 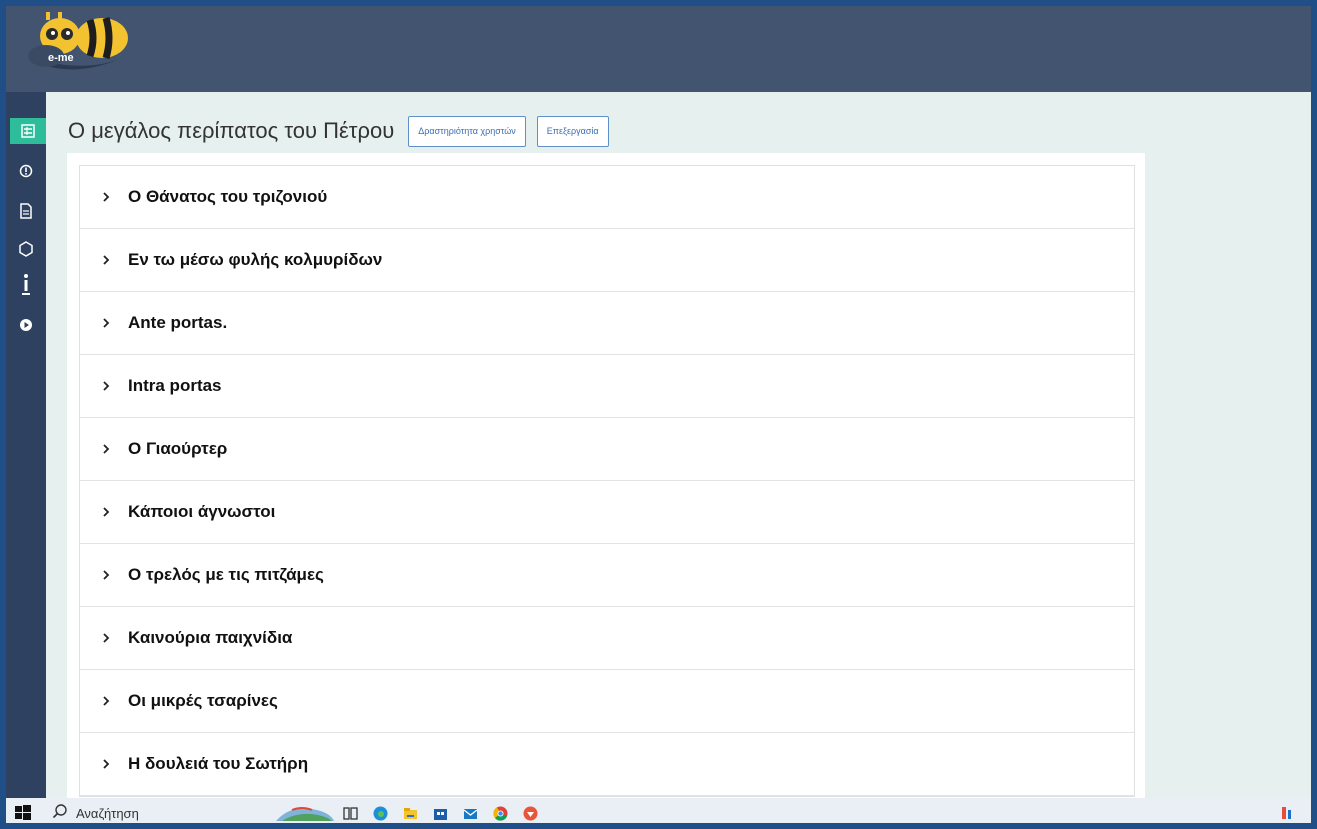 I want to click on accordion-item-label: Ο τρελός με τις πιτζάμες, so click(x=226, y=574).